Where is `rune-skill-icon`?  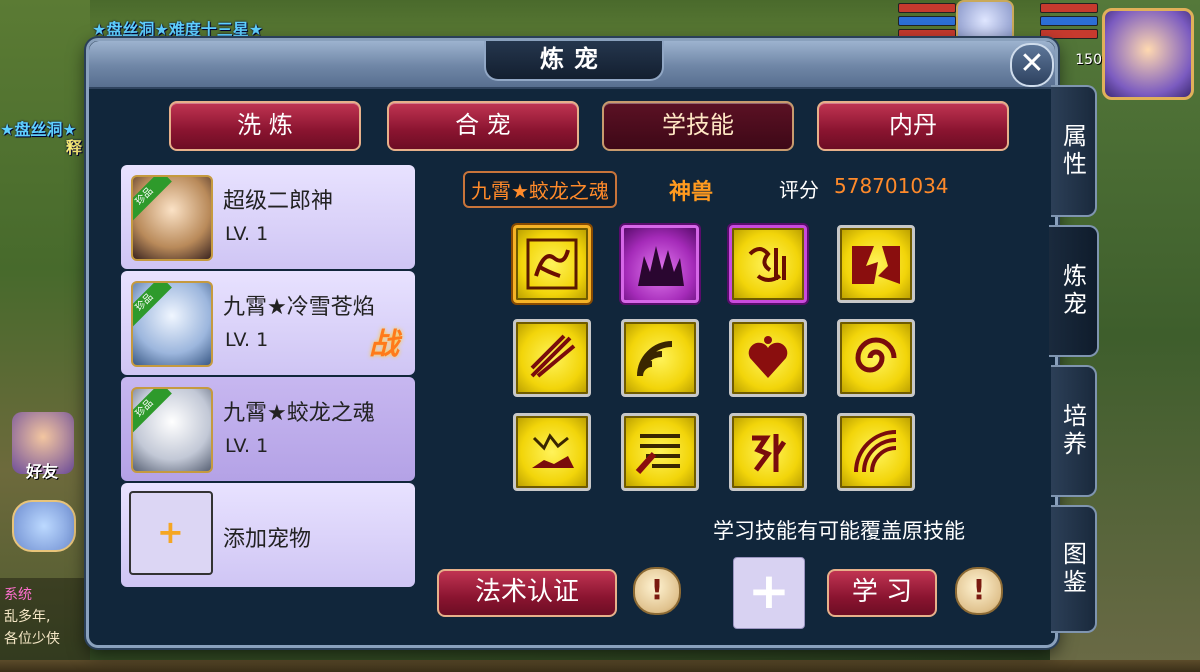
rune-skill-icon is located at coordinates (768, 264).